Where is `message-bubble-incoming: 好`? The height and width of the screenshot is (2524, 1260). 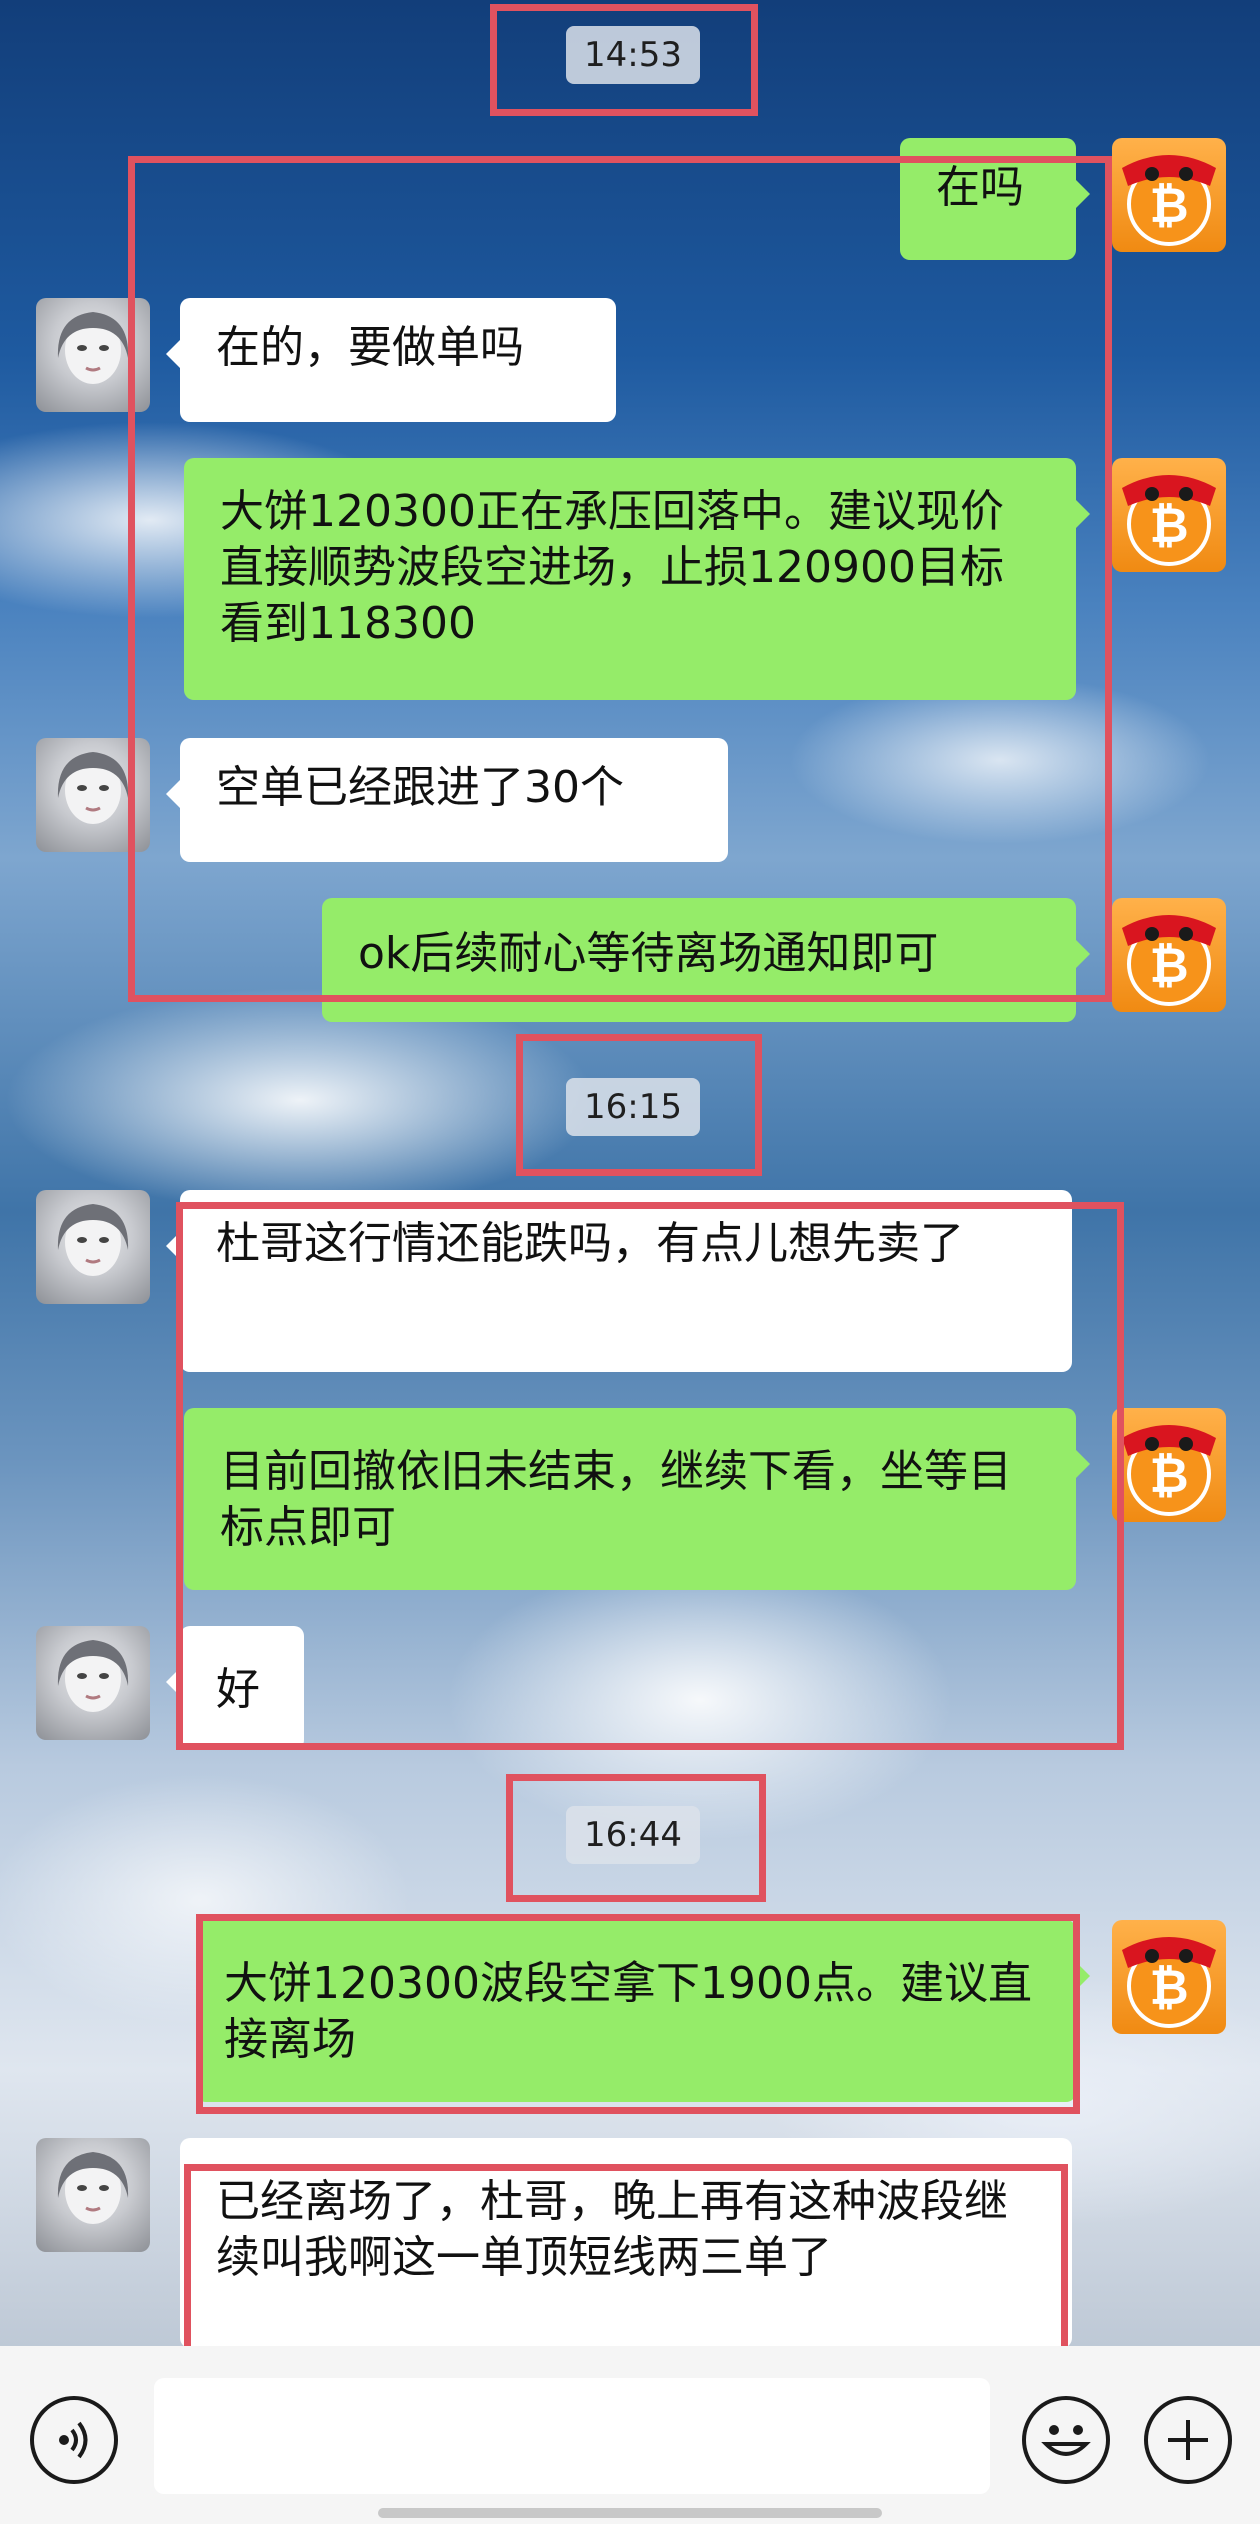
message-bubble-incoming: 好 is located at coordinates (235, 1688).